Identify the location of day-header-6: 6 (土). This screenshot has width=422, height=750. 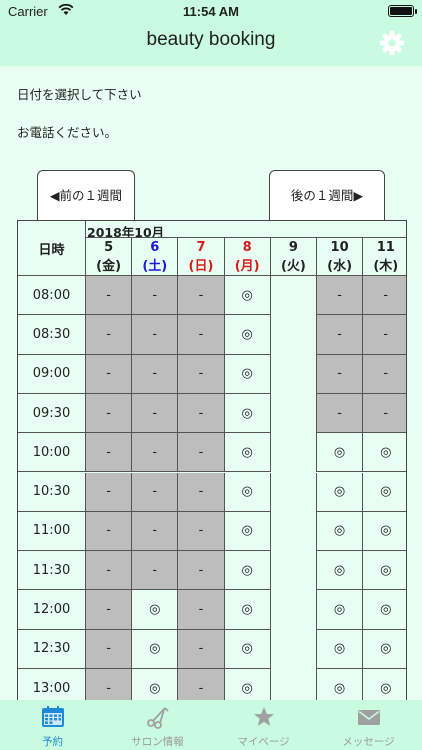
(155, 256).